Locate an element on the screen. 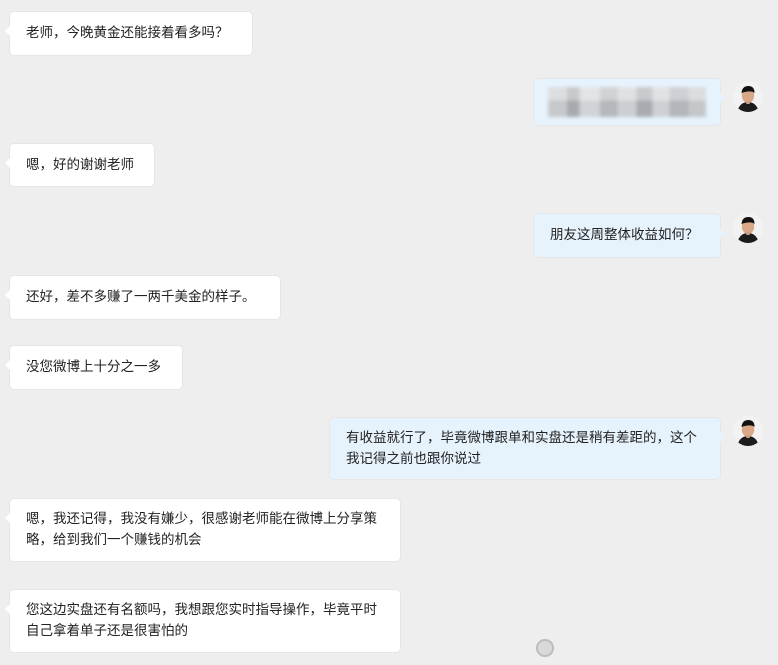 The height and width of the screenshot is (665, 778). message-text: 老师，今晚黄金还能接着看多吗？ is located at coordinates (127, 33).